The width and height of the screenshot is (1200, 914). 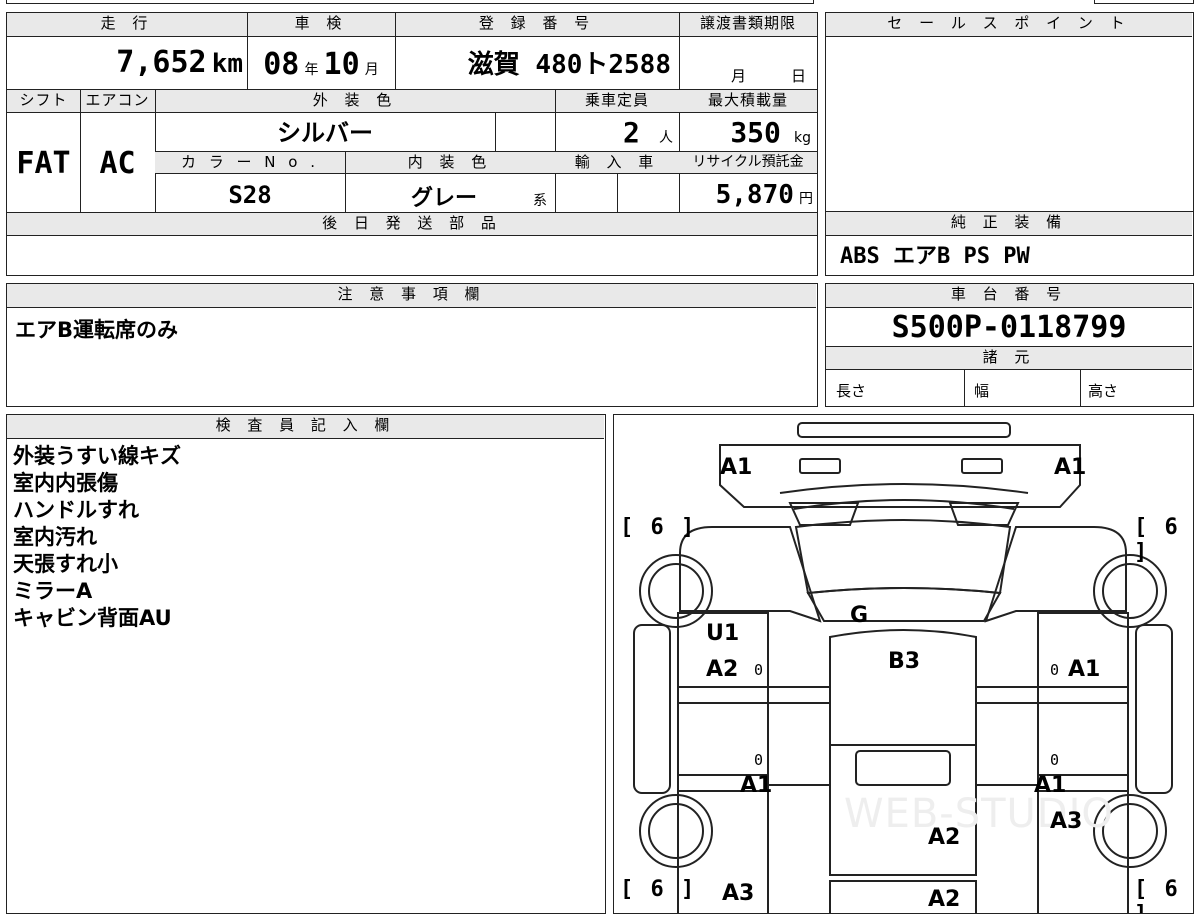 What do you see at coordinates (412, 255) in the screenshot?
I see `later-parts-area` at bounding box center [412, 255].